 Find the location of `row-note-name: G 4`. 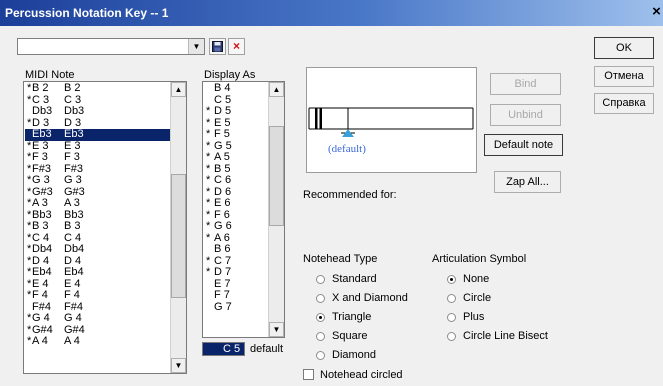

row-note-name: G 4 is located at coordinates (73, 318).